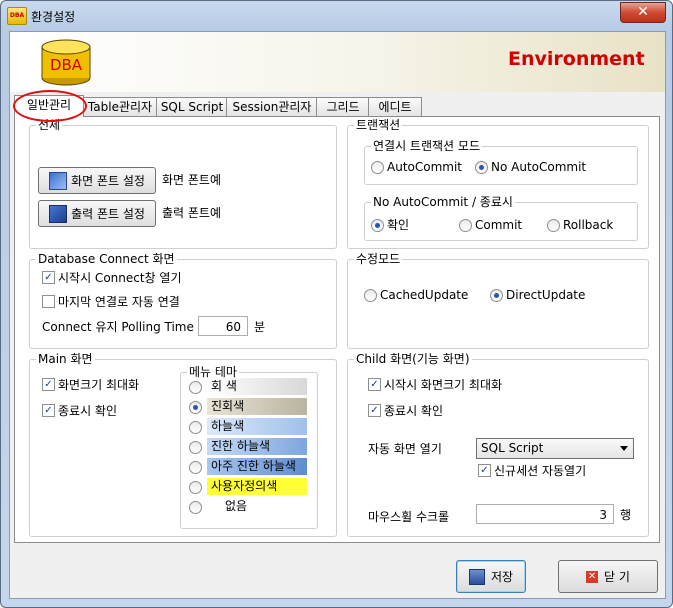 This screenshot has height=608, width=673. Describe the element at coordinates (378, 259) in the screenshot. I see `group-edit-mode-title: 수정모드` at that location.